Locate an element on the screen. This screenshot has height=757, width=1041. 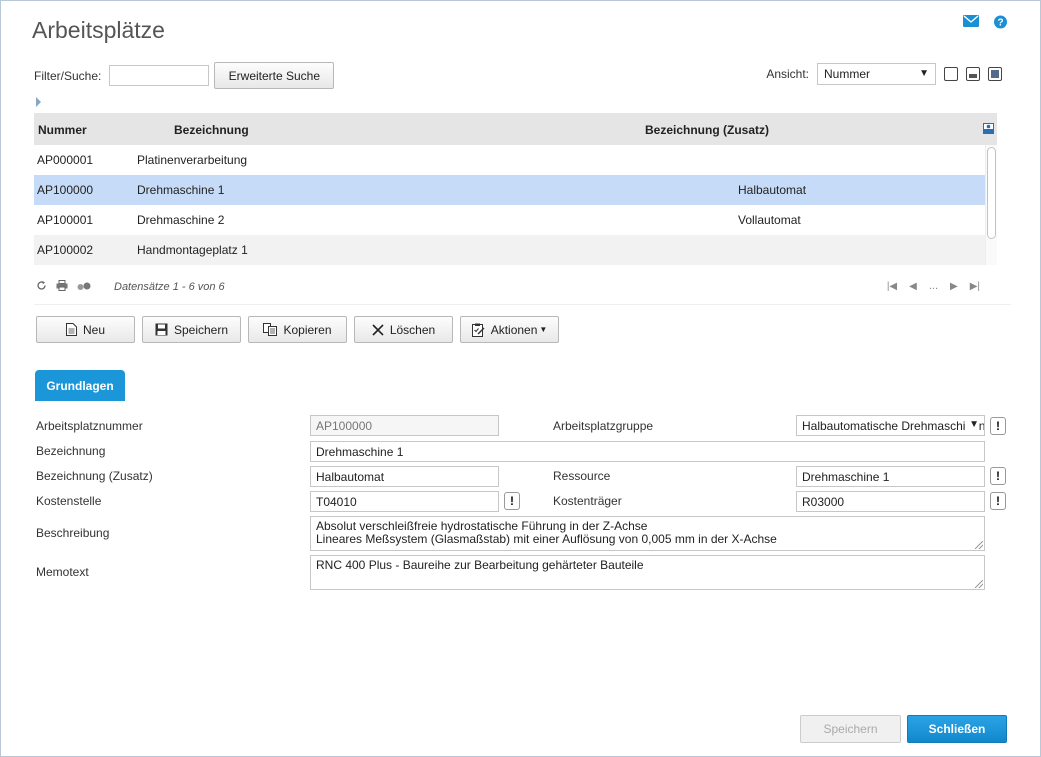
next-page-icon: ▶ is located at coordinates (954, 286).